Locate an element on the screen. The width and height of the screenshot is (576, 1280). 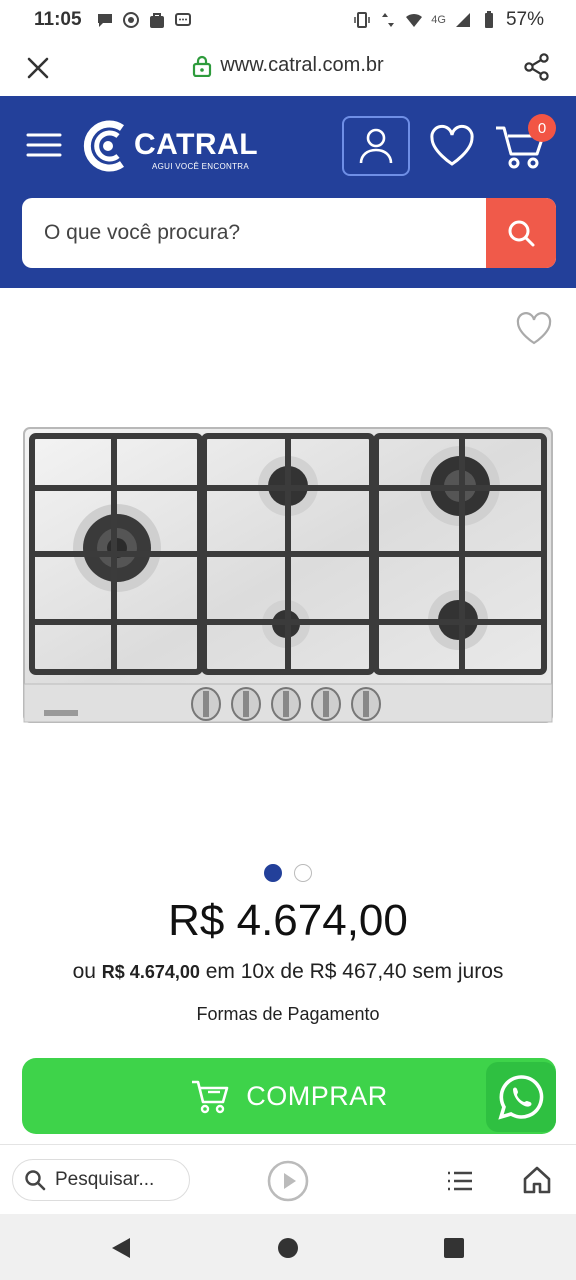
account-button is located at coordinates (376, 146).